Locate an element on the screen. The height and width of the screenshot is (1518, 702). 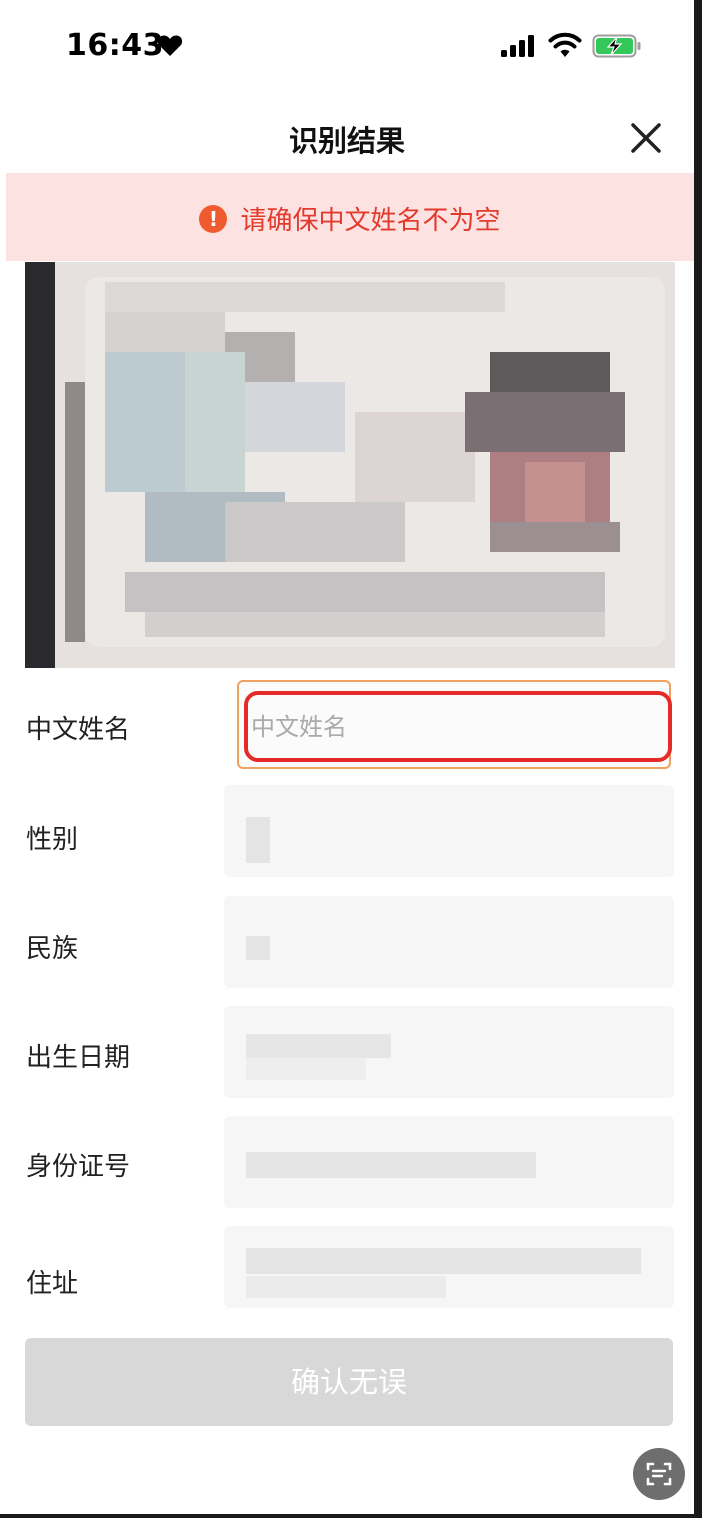
cellular-signal-icon is located at coordinates (517, 46).